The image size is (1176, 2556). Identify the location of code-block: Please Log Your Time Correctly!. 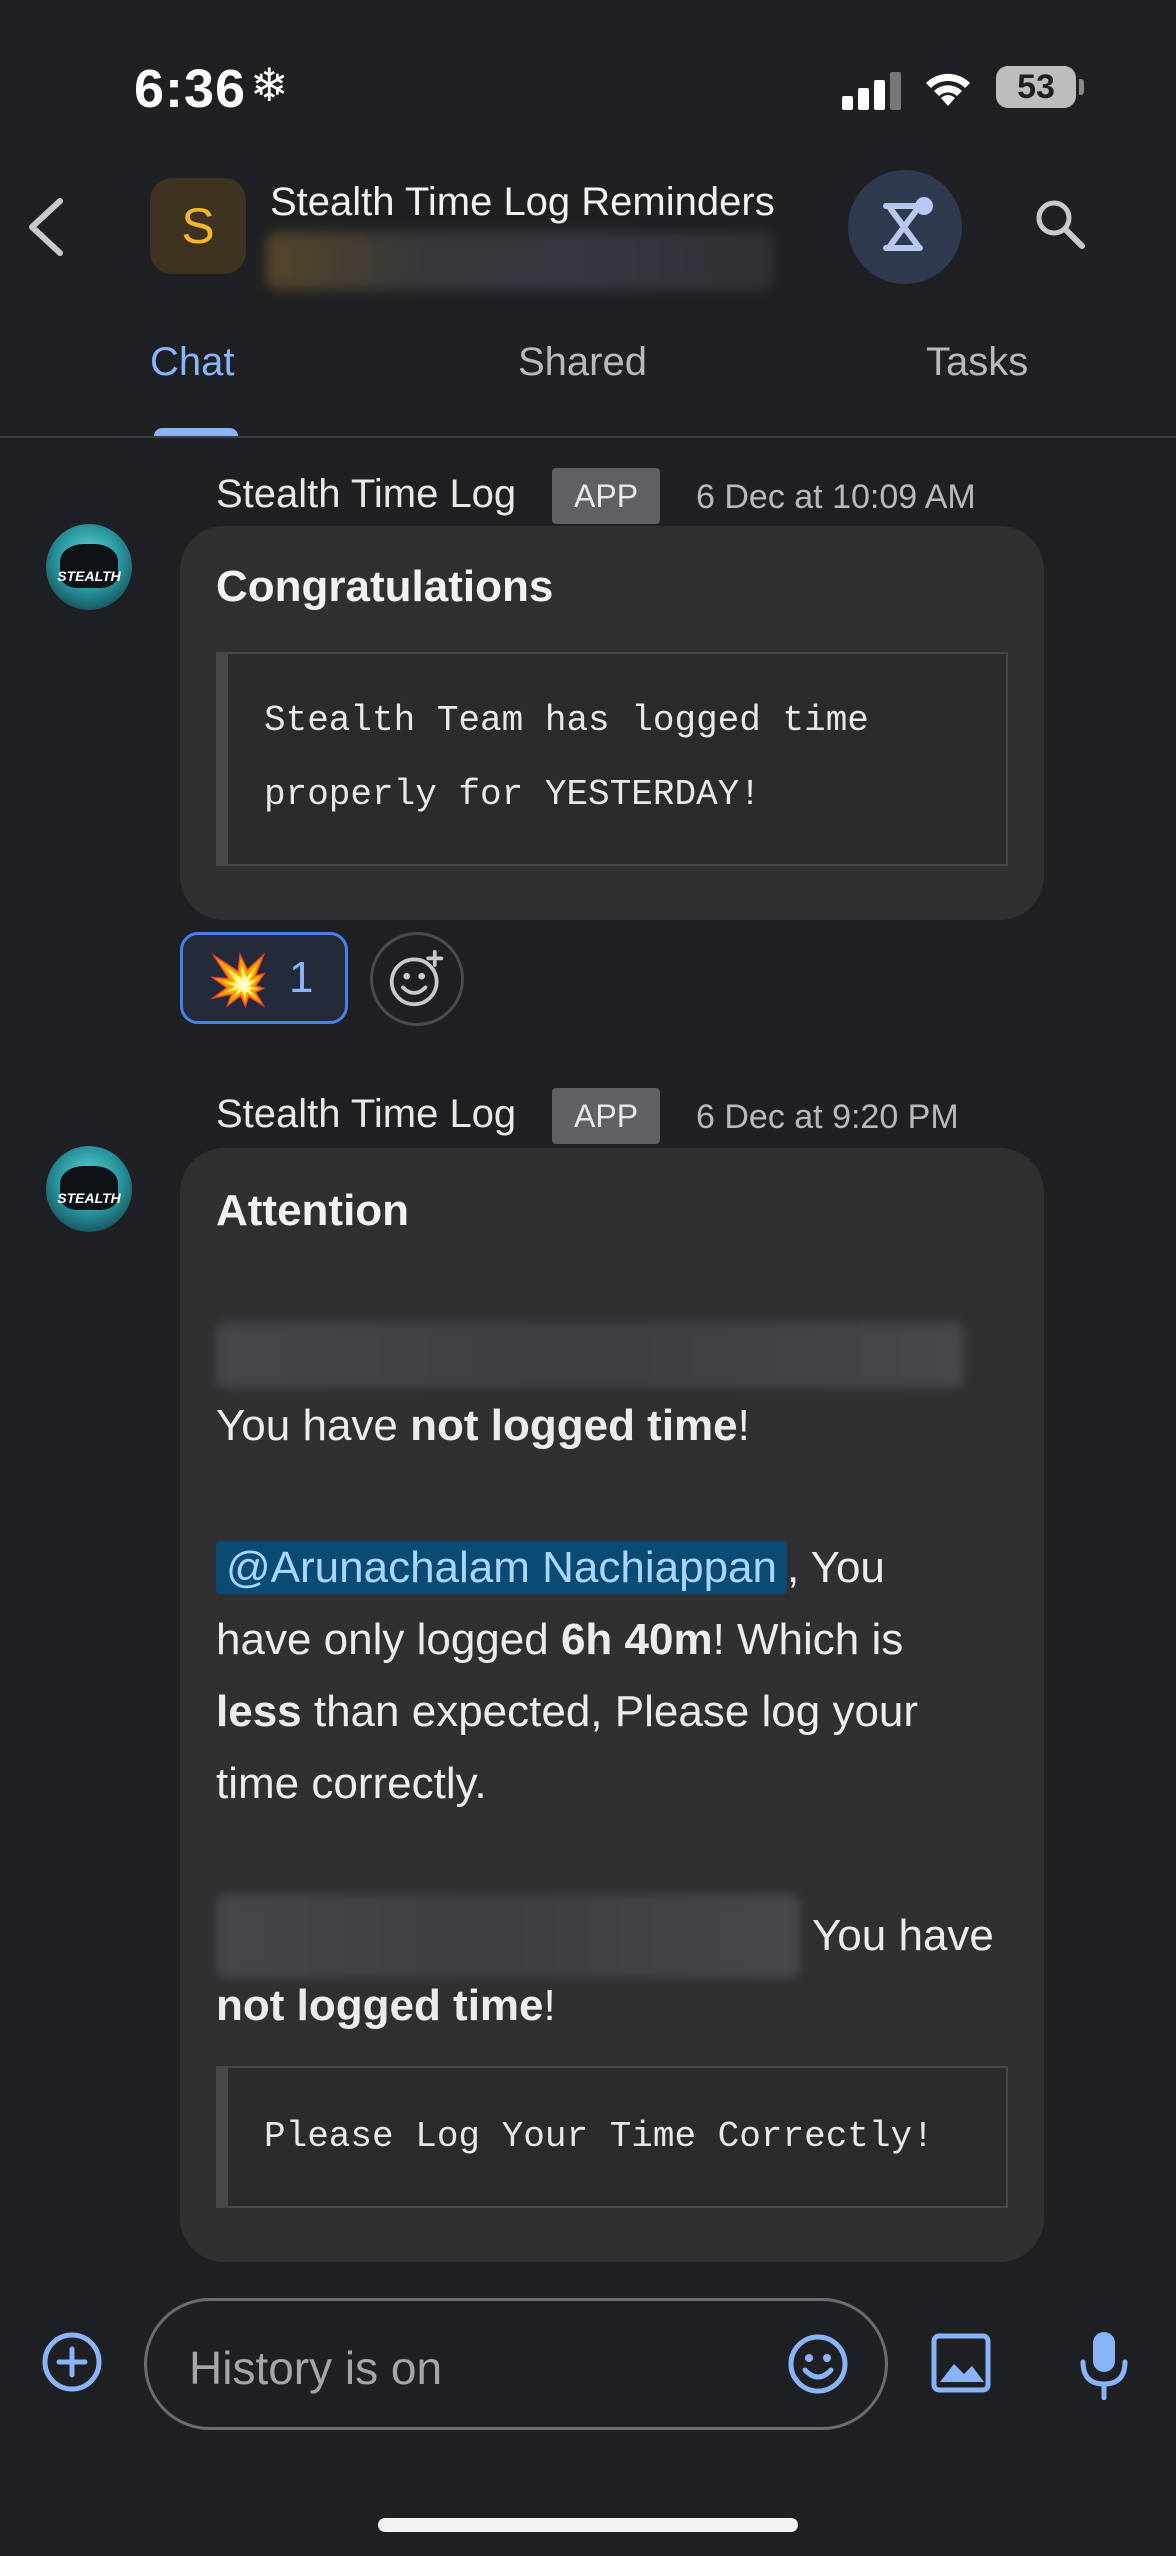
(612, 2137).